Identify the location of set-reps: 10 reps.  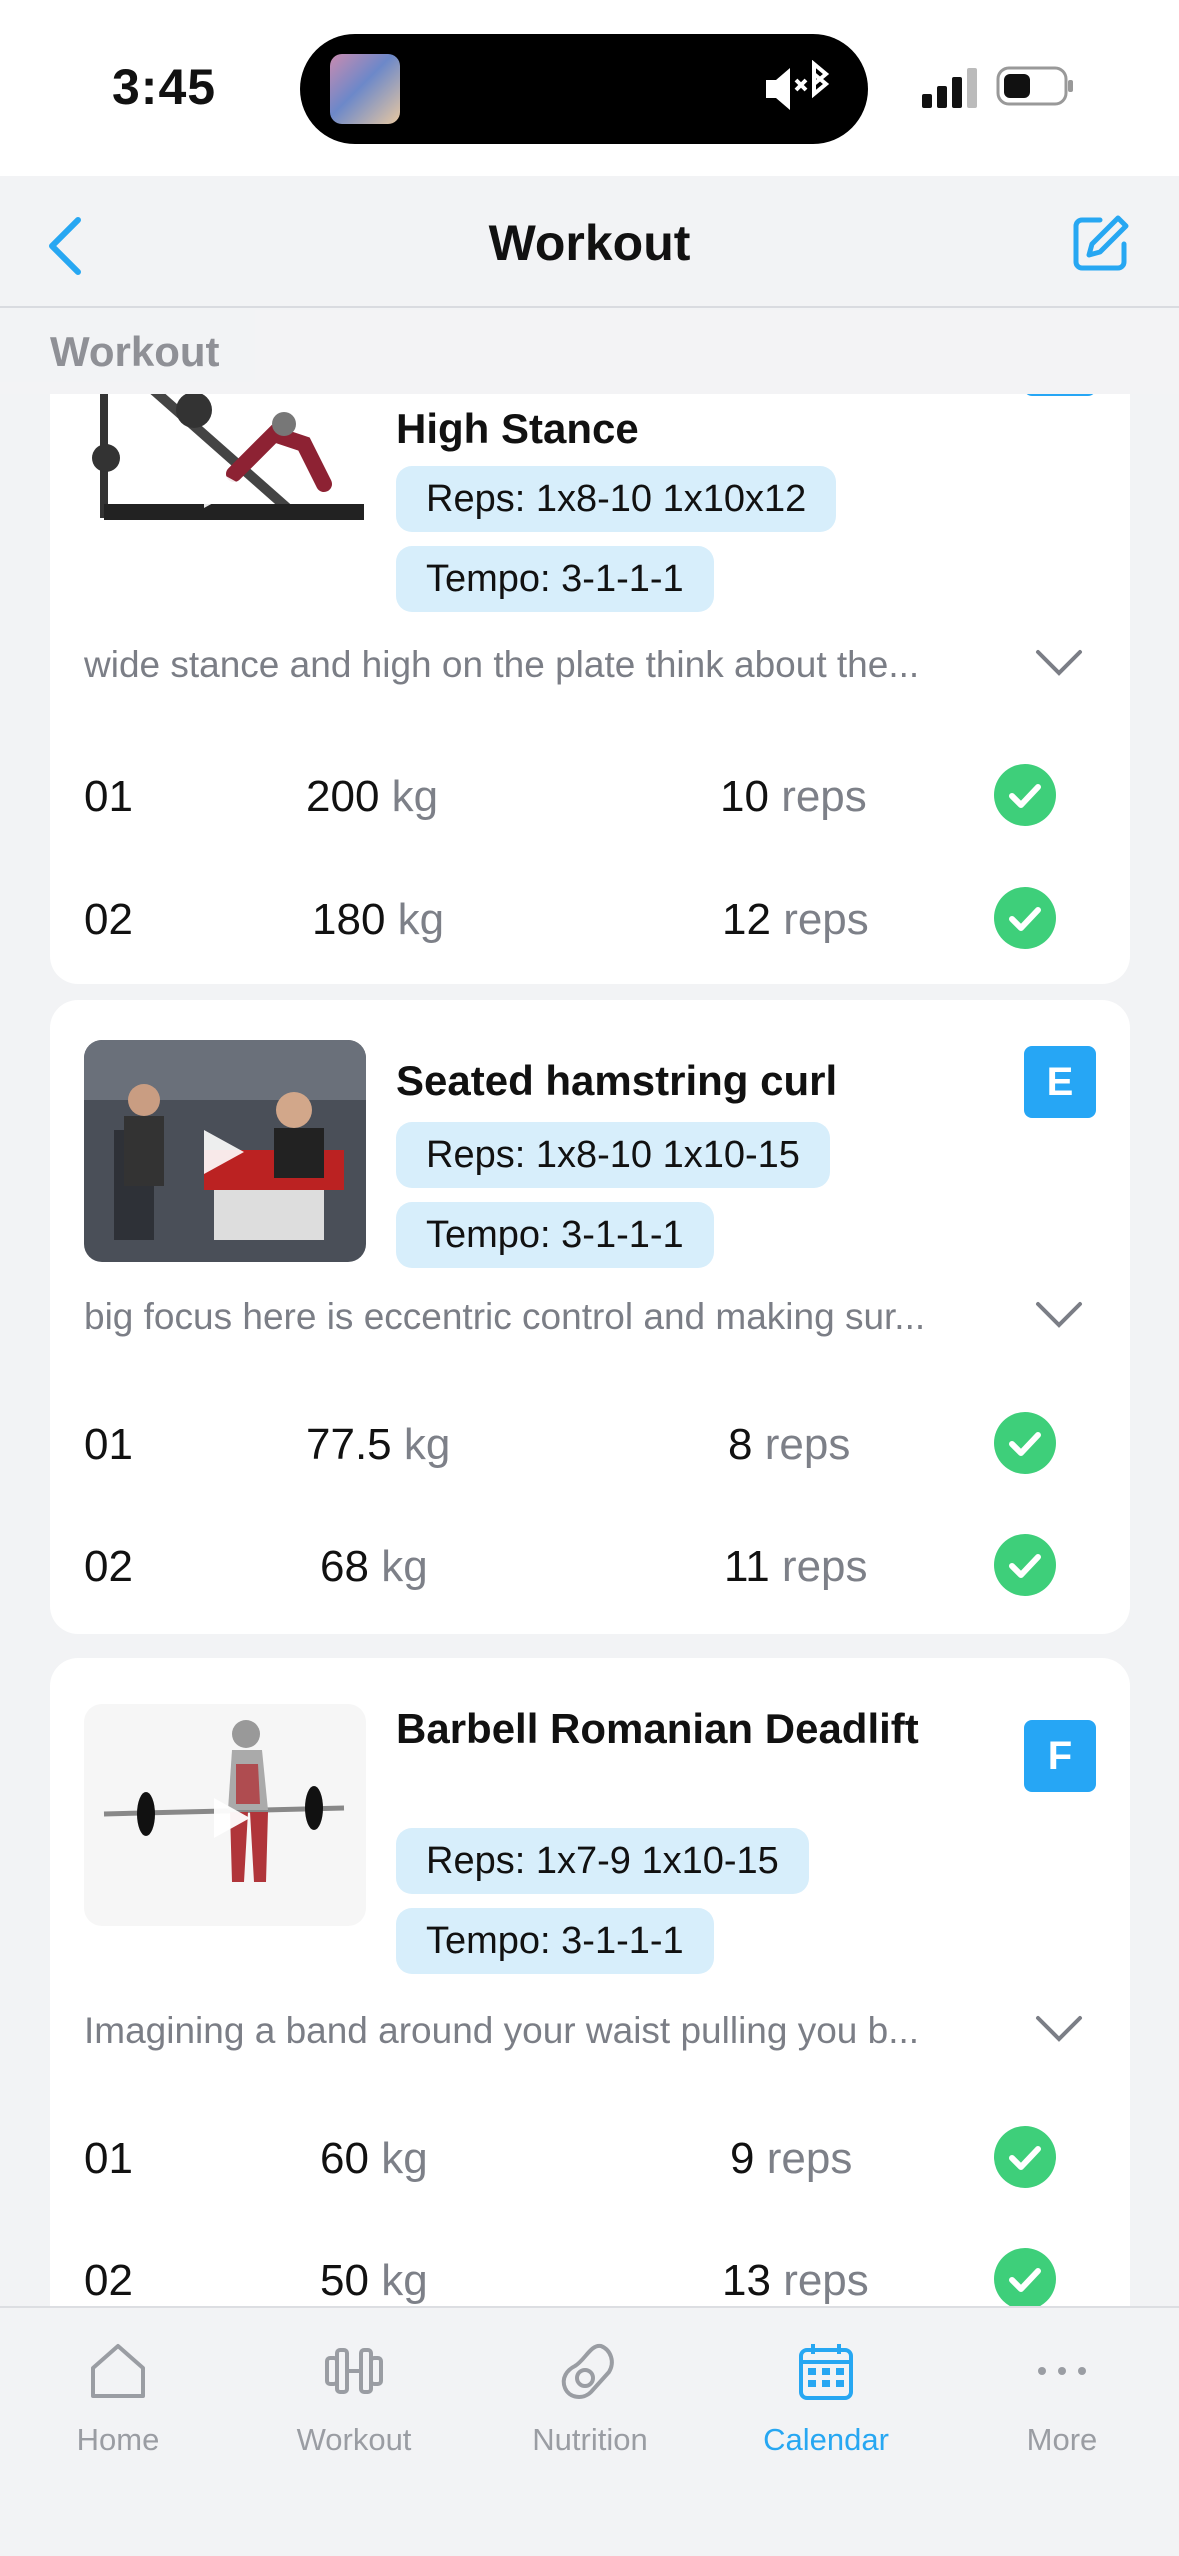
(793, 797).